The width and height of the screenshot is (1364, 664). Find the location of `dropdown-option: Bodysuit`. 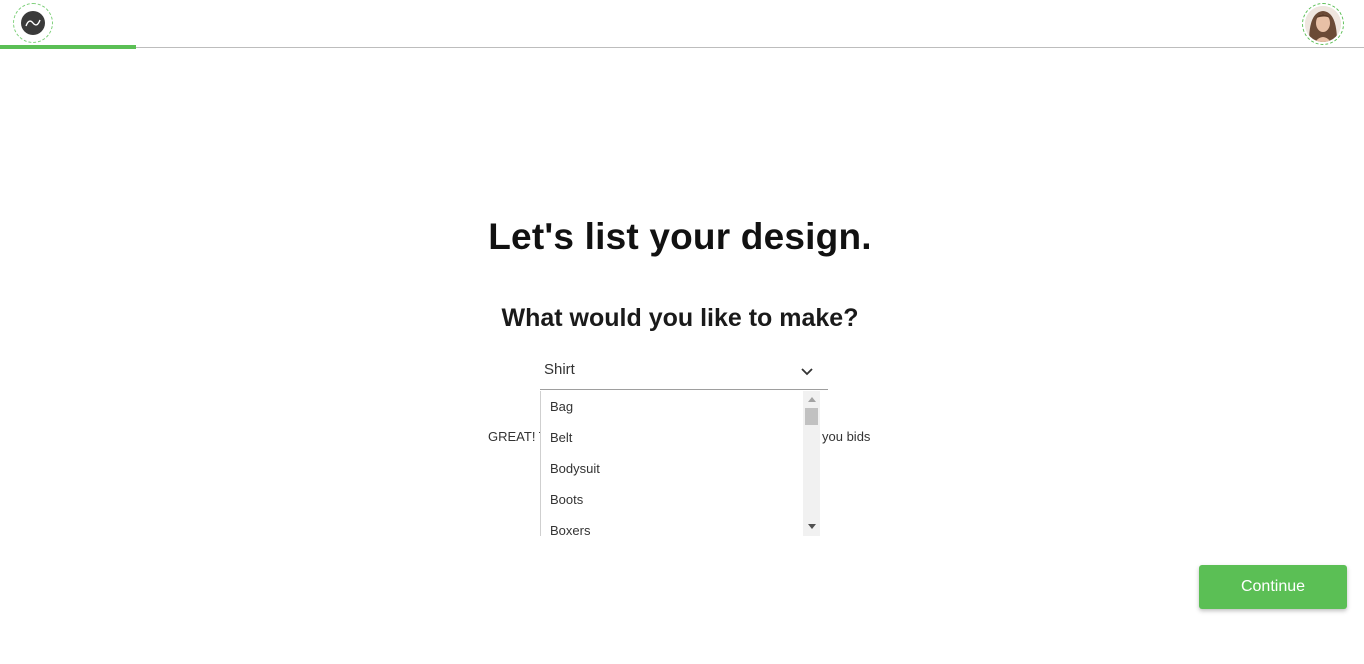

dropdown-option: Bodysuit is located at coordinates (575, 468).